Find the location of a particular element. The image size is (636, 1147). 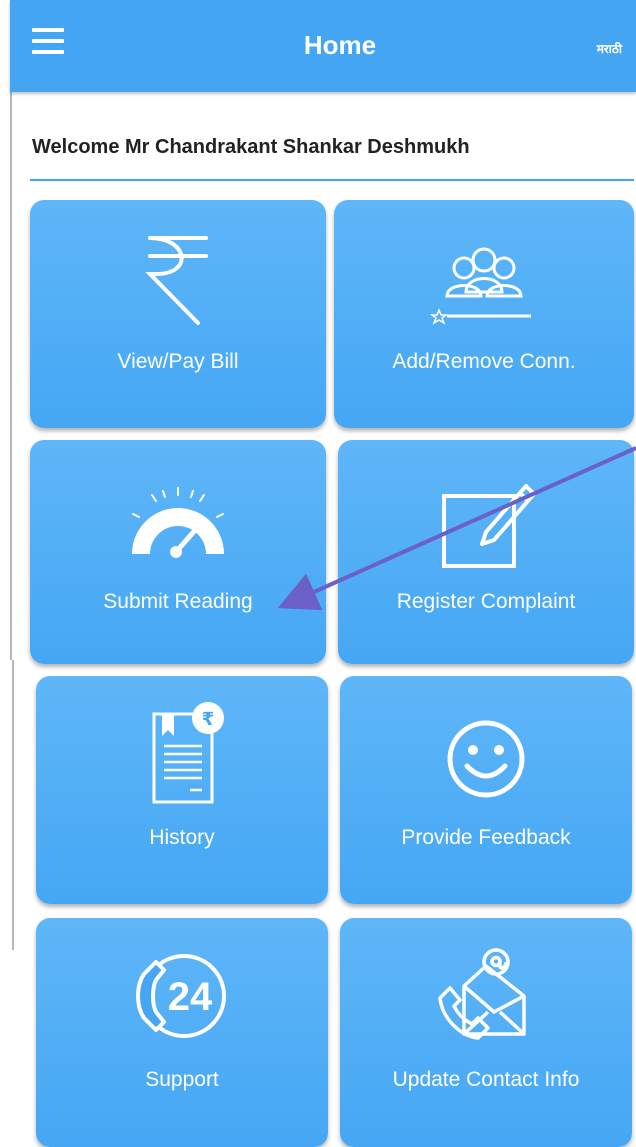

provide-feedback-tile: Provide Feedback is located at coordinates (486, 790).